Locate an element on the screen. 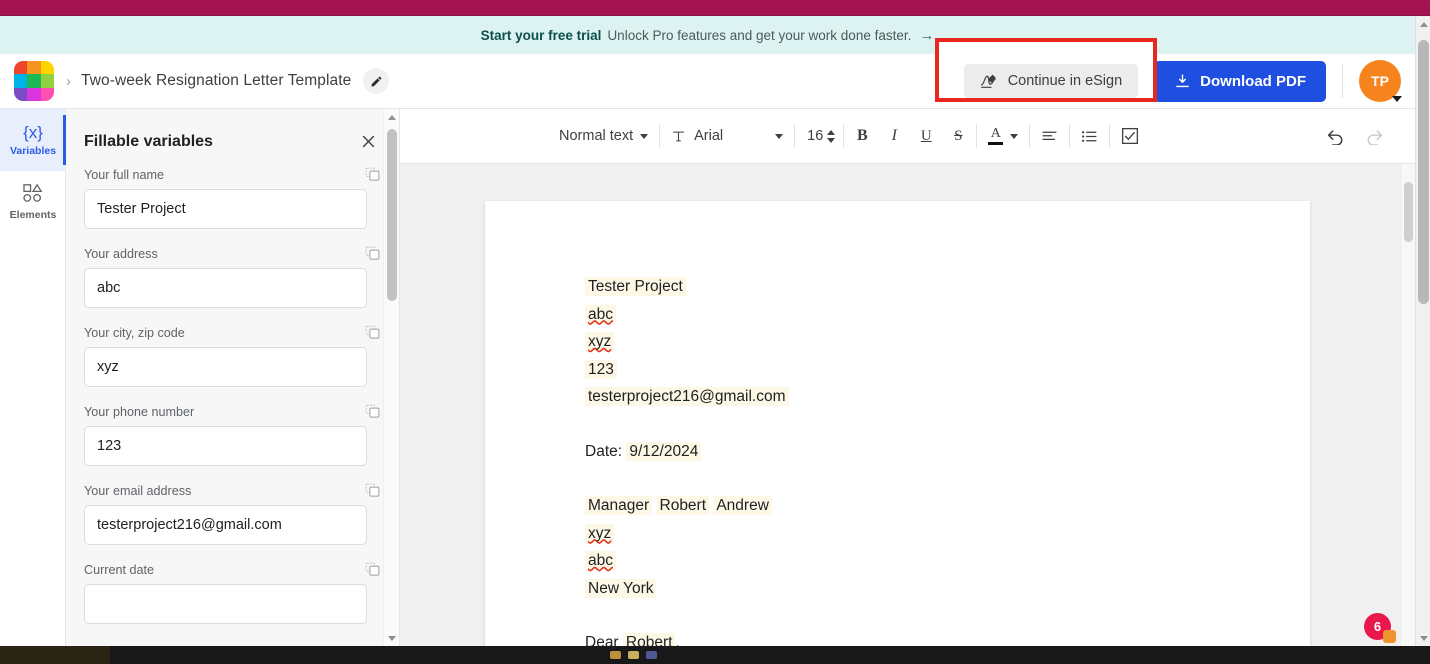  doc-recipient-city: xyz is located at coordinates (947, 534).